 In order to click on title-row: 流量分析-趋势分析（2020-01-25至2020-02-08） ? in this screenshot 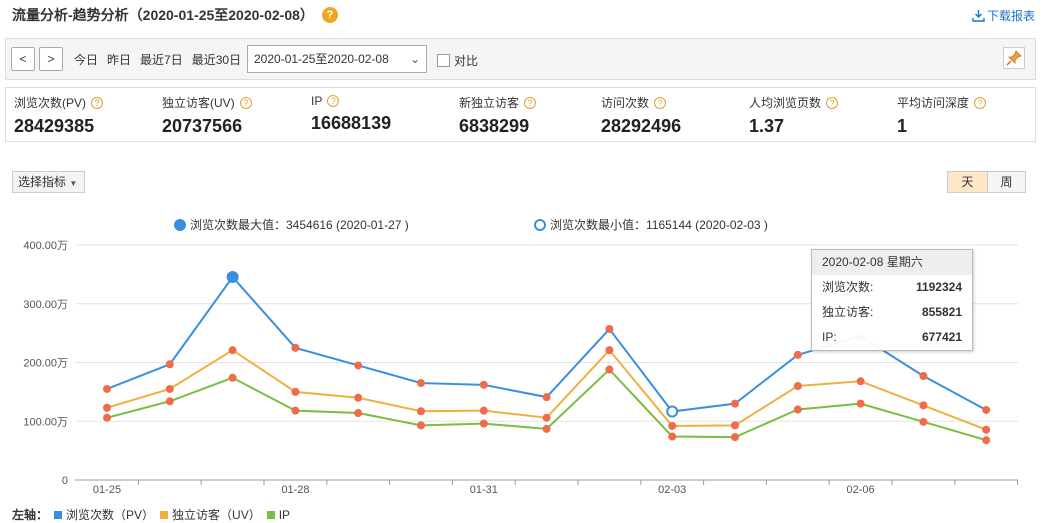, I will do `click(175, 15)`.